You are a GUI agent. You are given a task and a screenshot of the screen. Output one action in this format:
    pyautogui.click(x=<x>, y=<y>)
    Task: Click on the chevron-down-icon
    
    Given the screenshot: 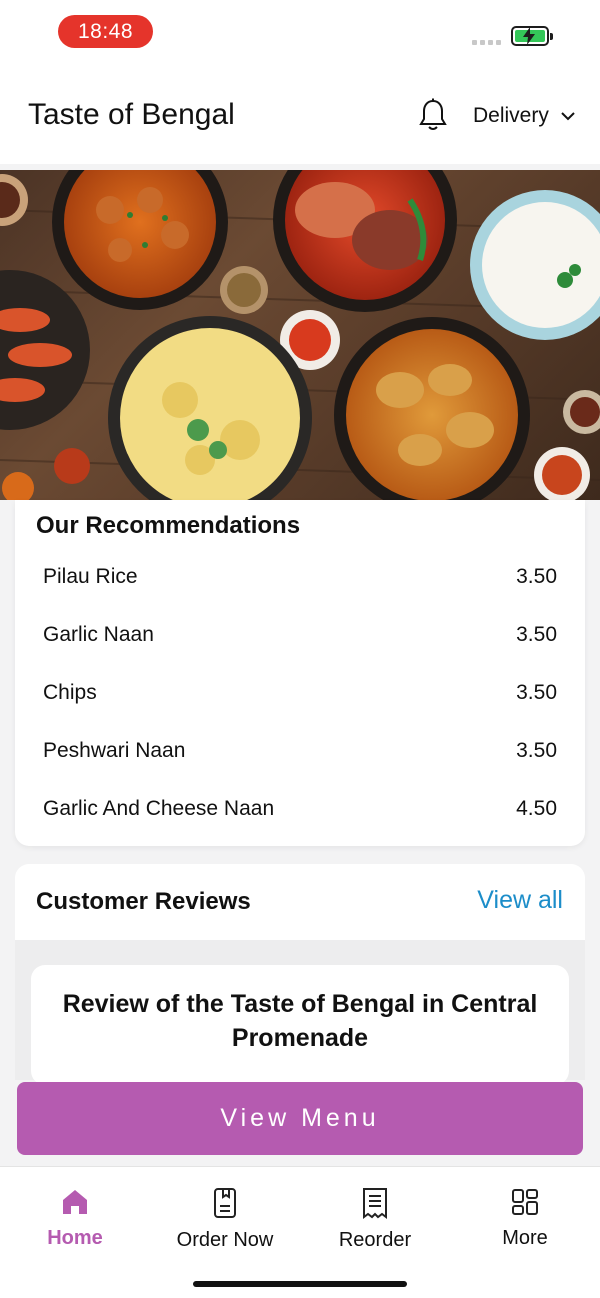 What is the action you would take?
    pyautogui.click(x=568, y=115)
    